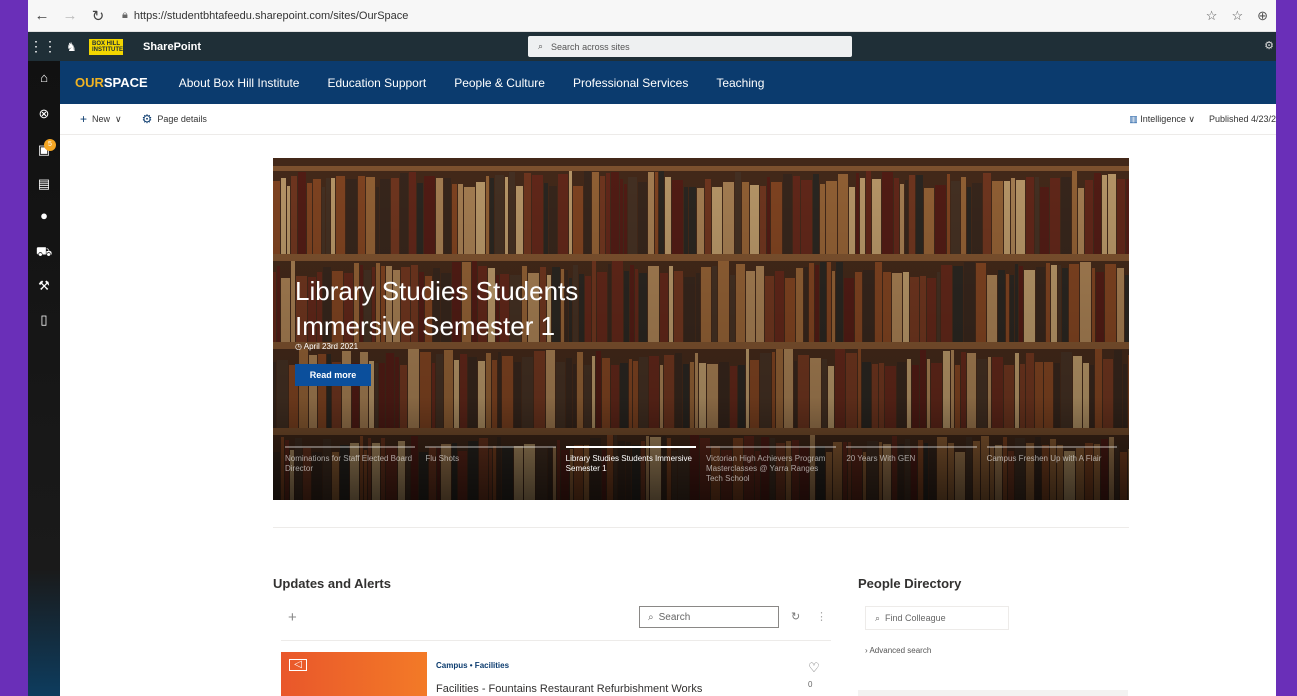  I want to click on updates-title: Updates and Alerts, so click(332, 583).